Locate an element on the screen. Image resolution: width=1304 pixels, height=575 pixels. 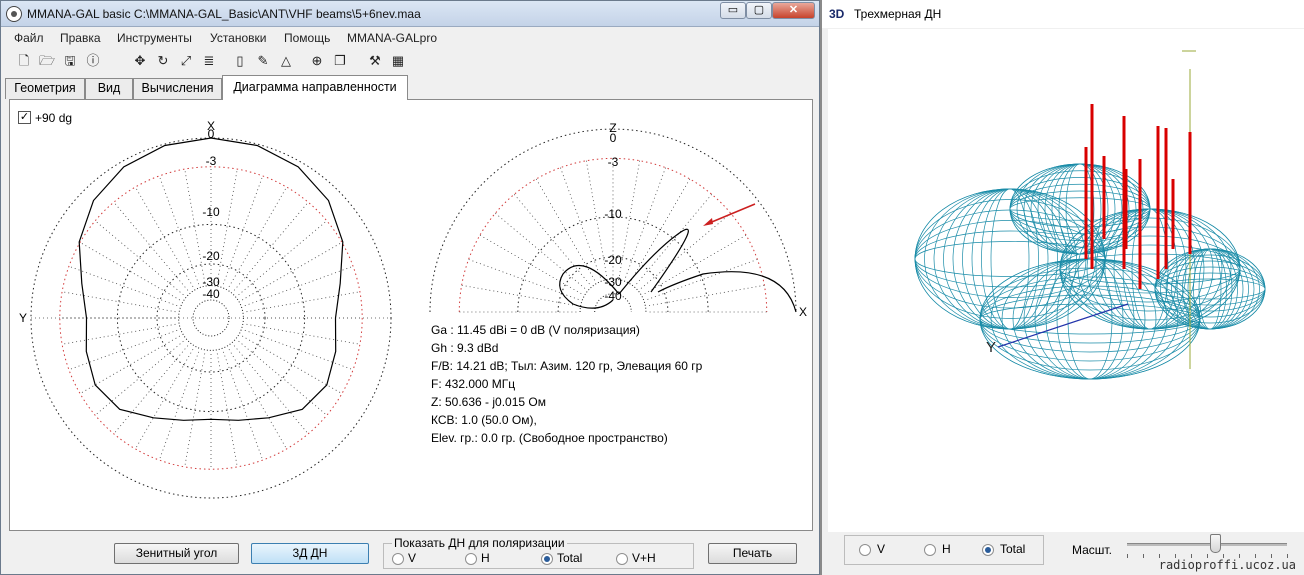
radio-h-label: H is located at coordinates (485, 558).